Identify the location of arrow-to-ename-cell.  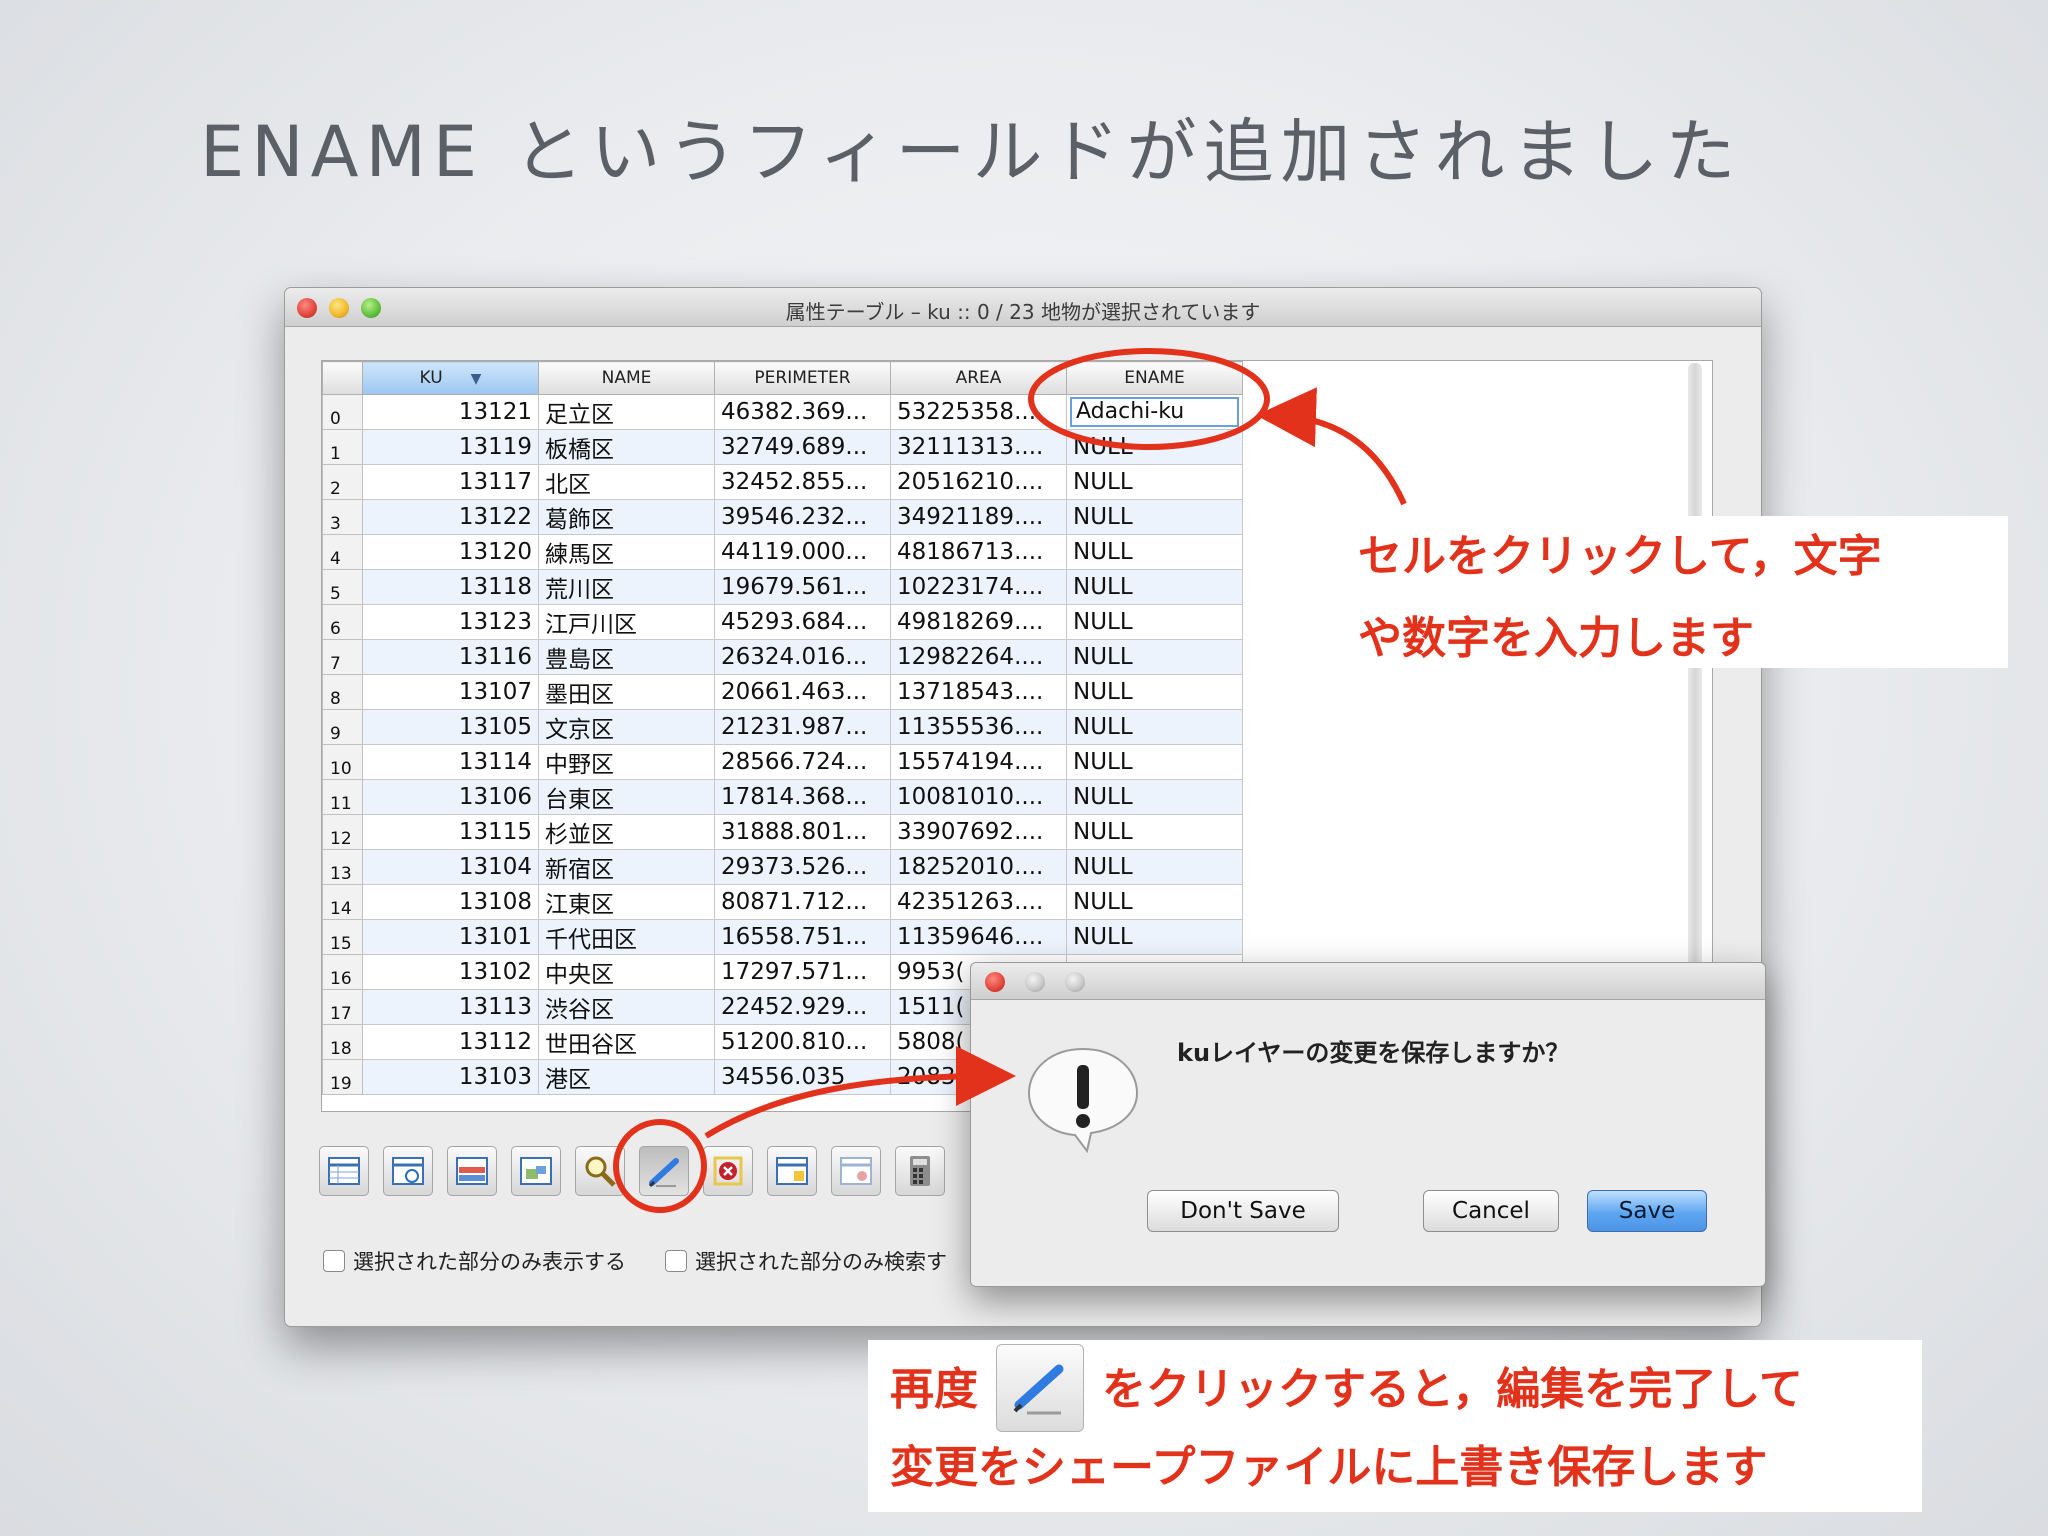
(1331, 446).